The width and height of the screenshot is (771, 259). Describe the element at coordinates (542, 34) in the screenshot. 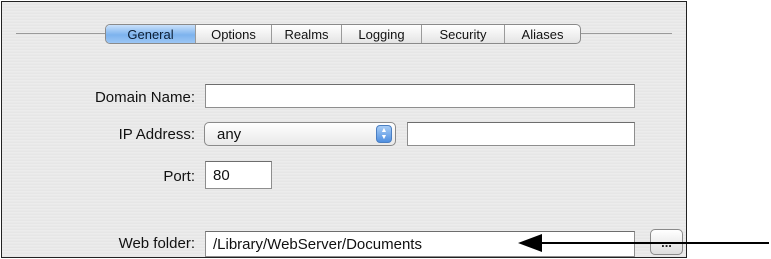

I see `tab-aliases: Aliases` at that location.